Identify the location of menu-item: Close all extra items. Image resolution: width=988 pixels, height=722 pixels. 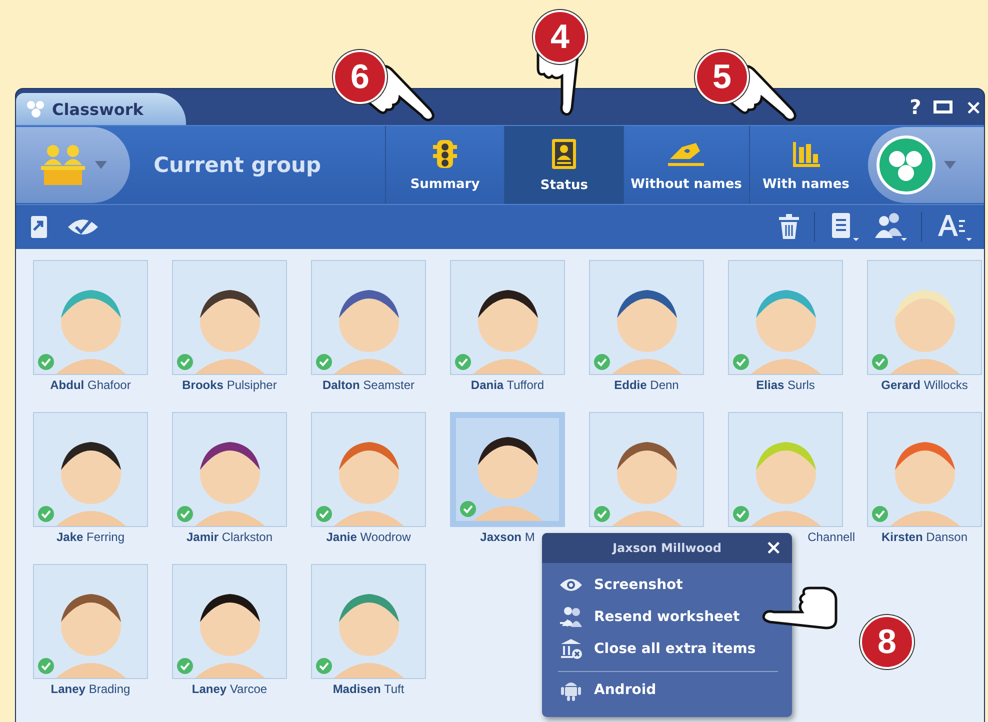
(668, 649).